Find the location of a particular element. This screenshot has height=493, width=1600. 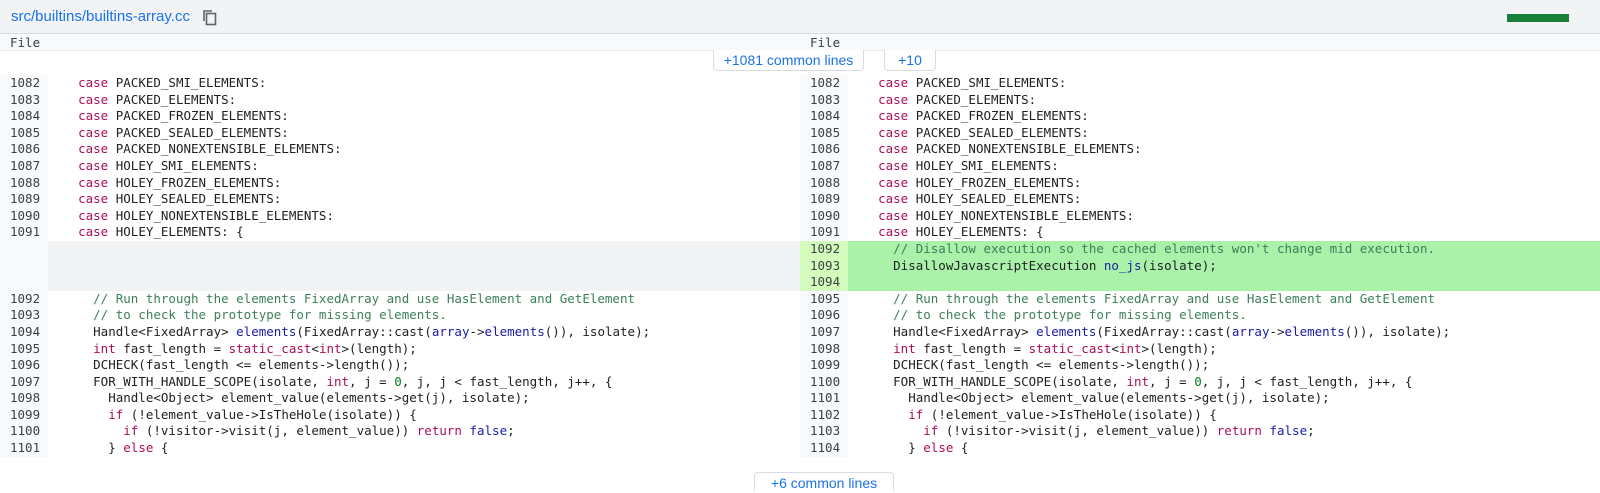

left-line-number: 1084 is located at coordinates (24, 116).